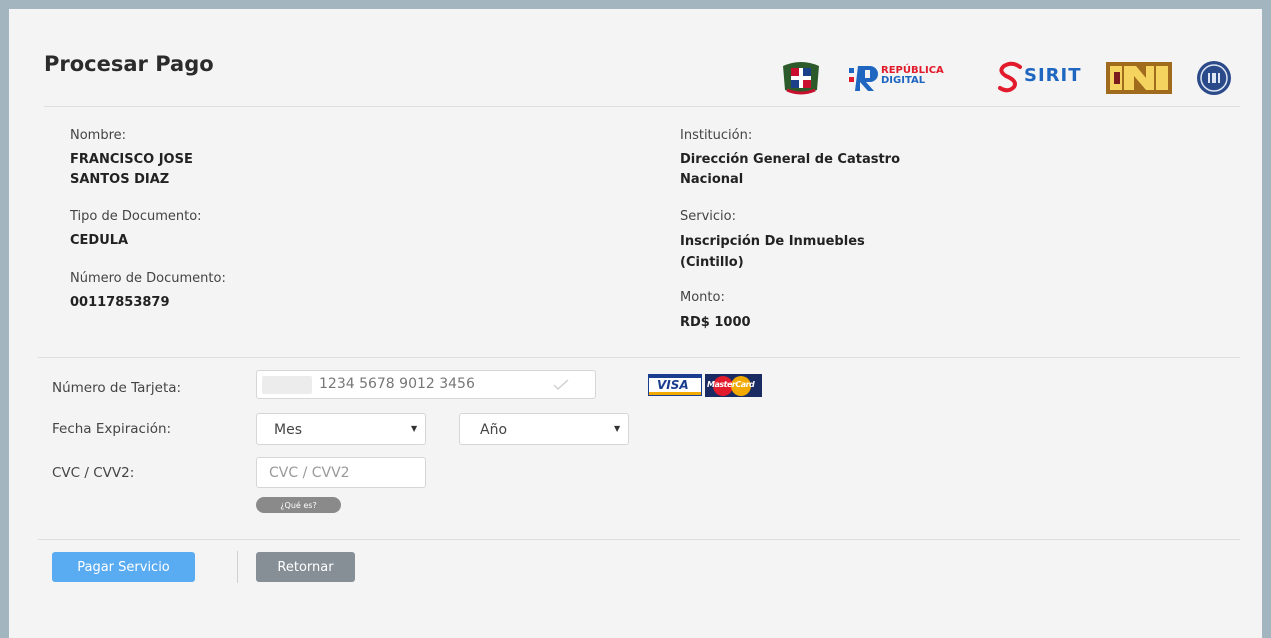 The width and height of the screenshot is (1271, 638). What do you see at coordinates (790, 159) in the screenshot?
I see `institution-value-line1: Dirección General de Catastro` at bounding box center [790, 159].